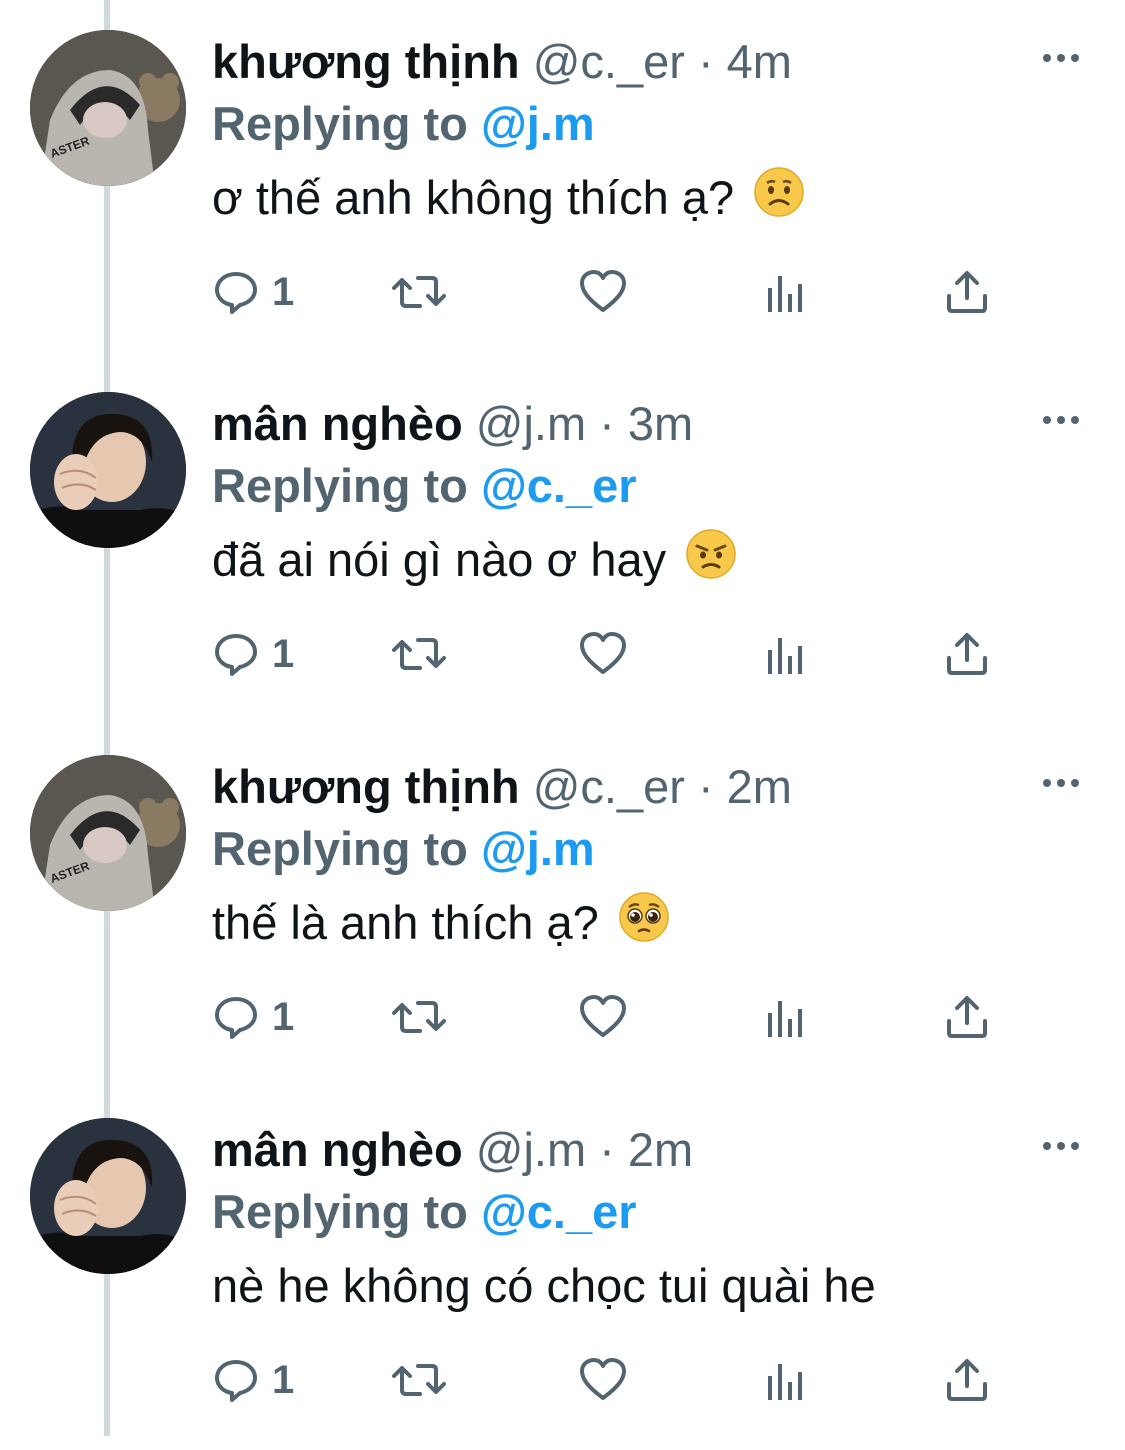 Image resolution: width=1125 pixels, height=1450 pixels. What do you see at coordinates (779, 202) in the screenshot?
I see `worried-face-icon` at bounding box center [779, 202].